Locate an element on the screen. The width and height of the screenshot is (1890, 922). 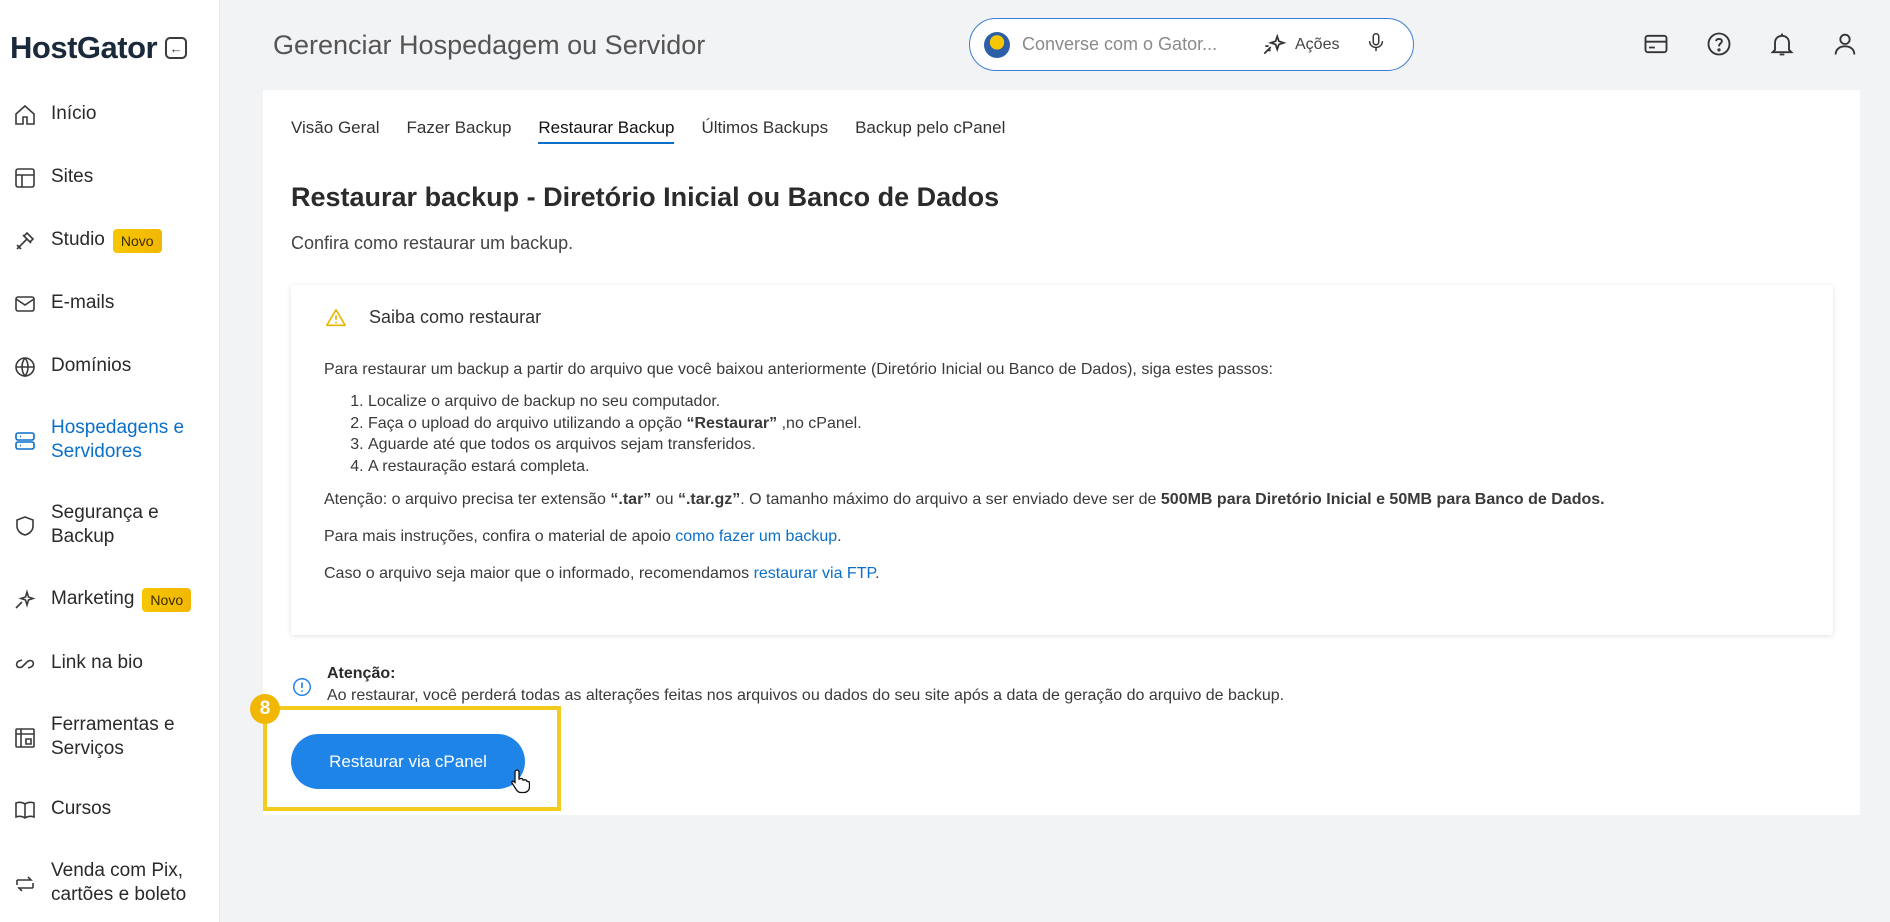
sidebar-item-label: E-mails is located at coordinates (83, 302).